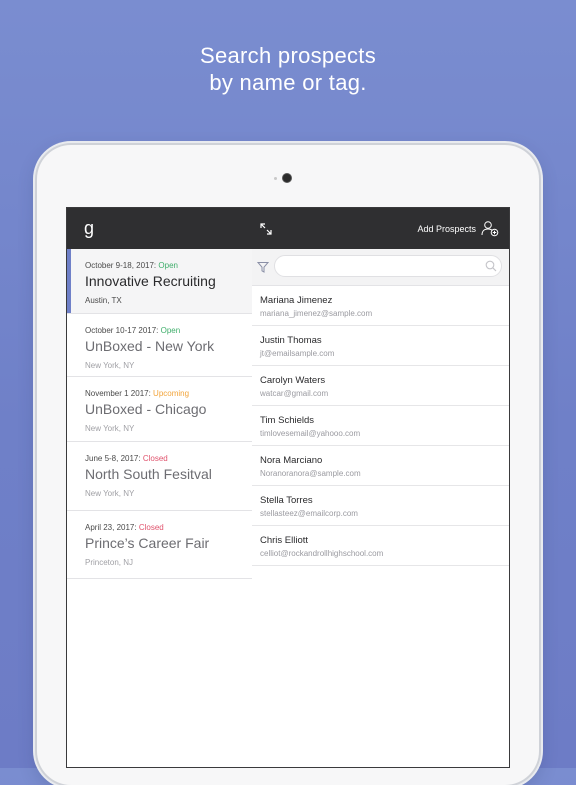 The width and height of the screenshot is (576, 785). Describe the element at coordinates (112, 527) in the screenshot. I see `event-date-text: April 23, 2017:` at that location.